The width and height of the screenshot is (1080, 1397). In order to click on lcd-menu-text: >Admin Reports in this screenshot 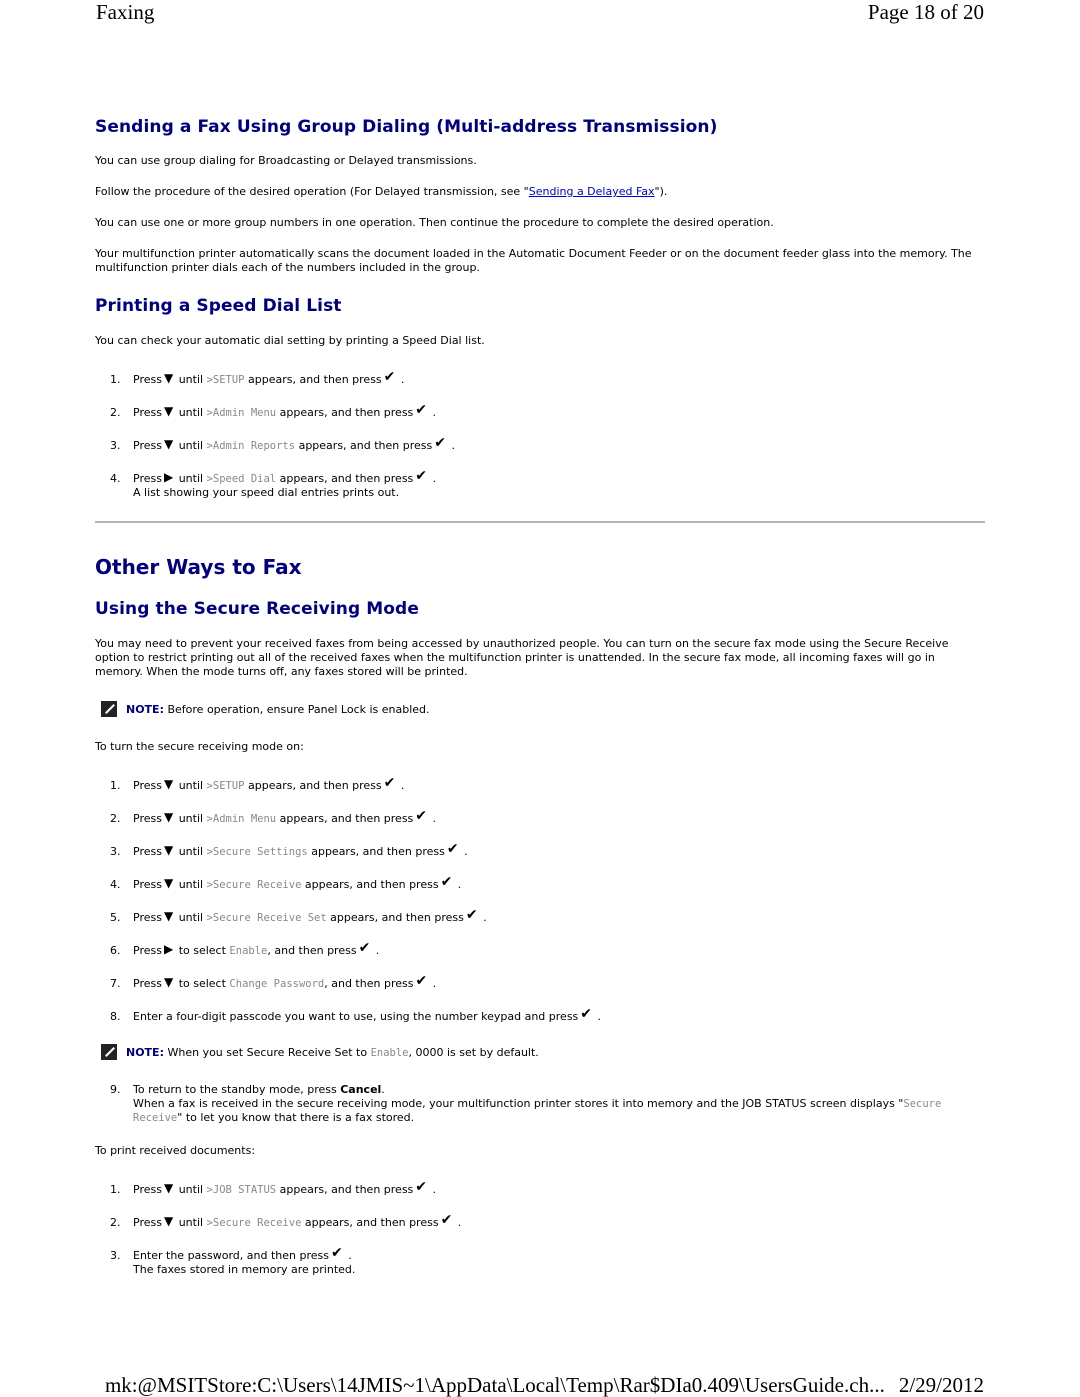, I will do `click(251, 446)`.